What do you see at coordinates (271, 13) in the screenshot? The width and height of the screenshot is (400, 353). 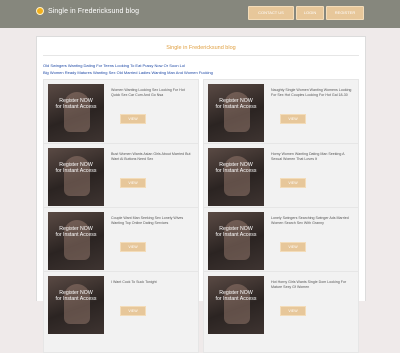 I see `contact-us-button: Contact us` at bounding box center [271, 13].